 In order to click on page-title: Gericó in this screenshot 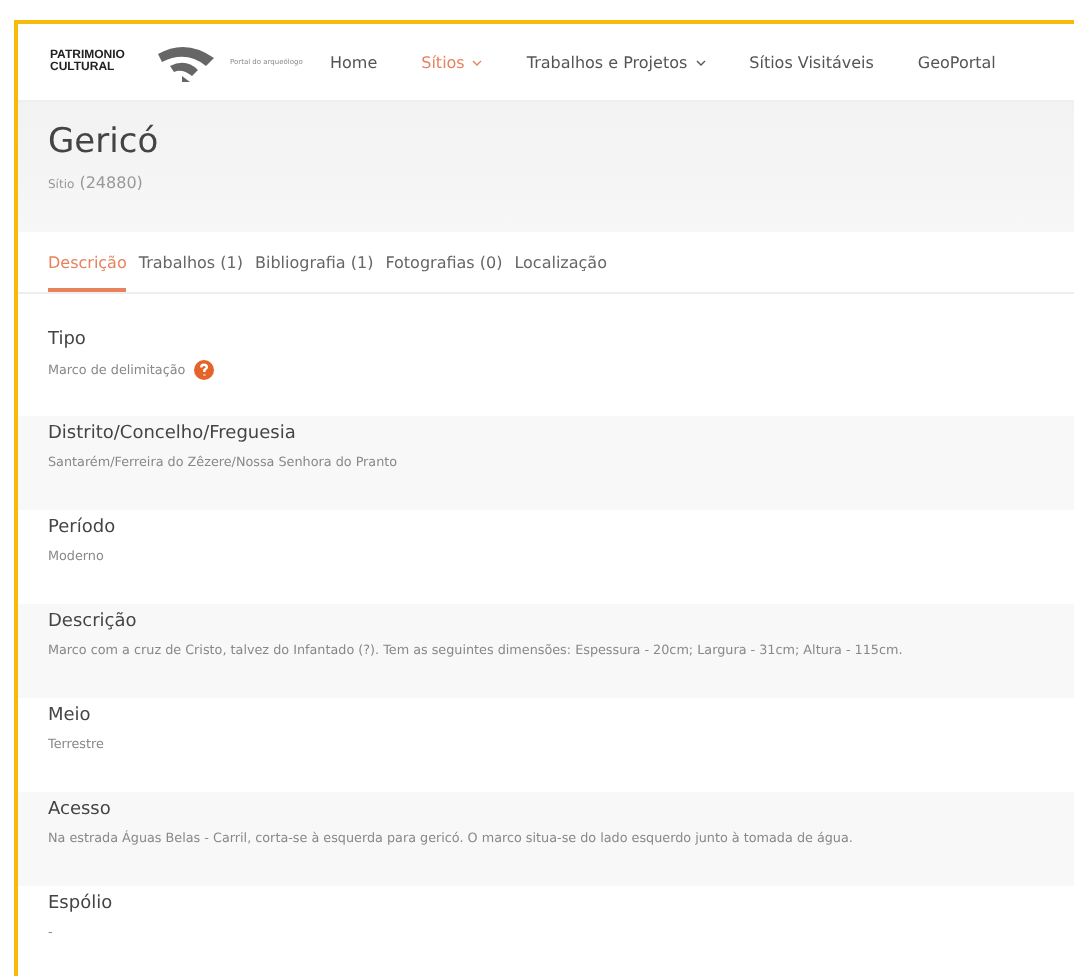, I will do `click(104, 142)`.